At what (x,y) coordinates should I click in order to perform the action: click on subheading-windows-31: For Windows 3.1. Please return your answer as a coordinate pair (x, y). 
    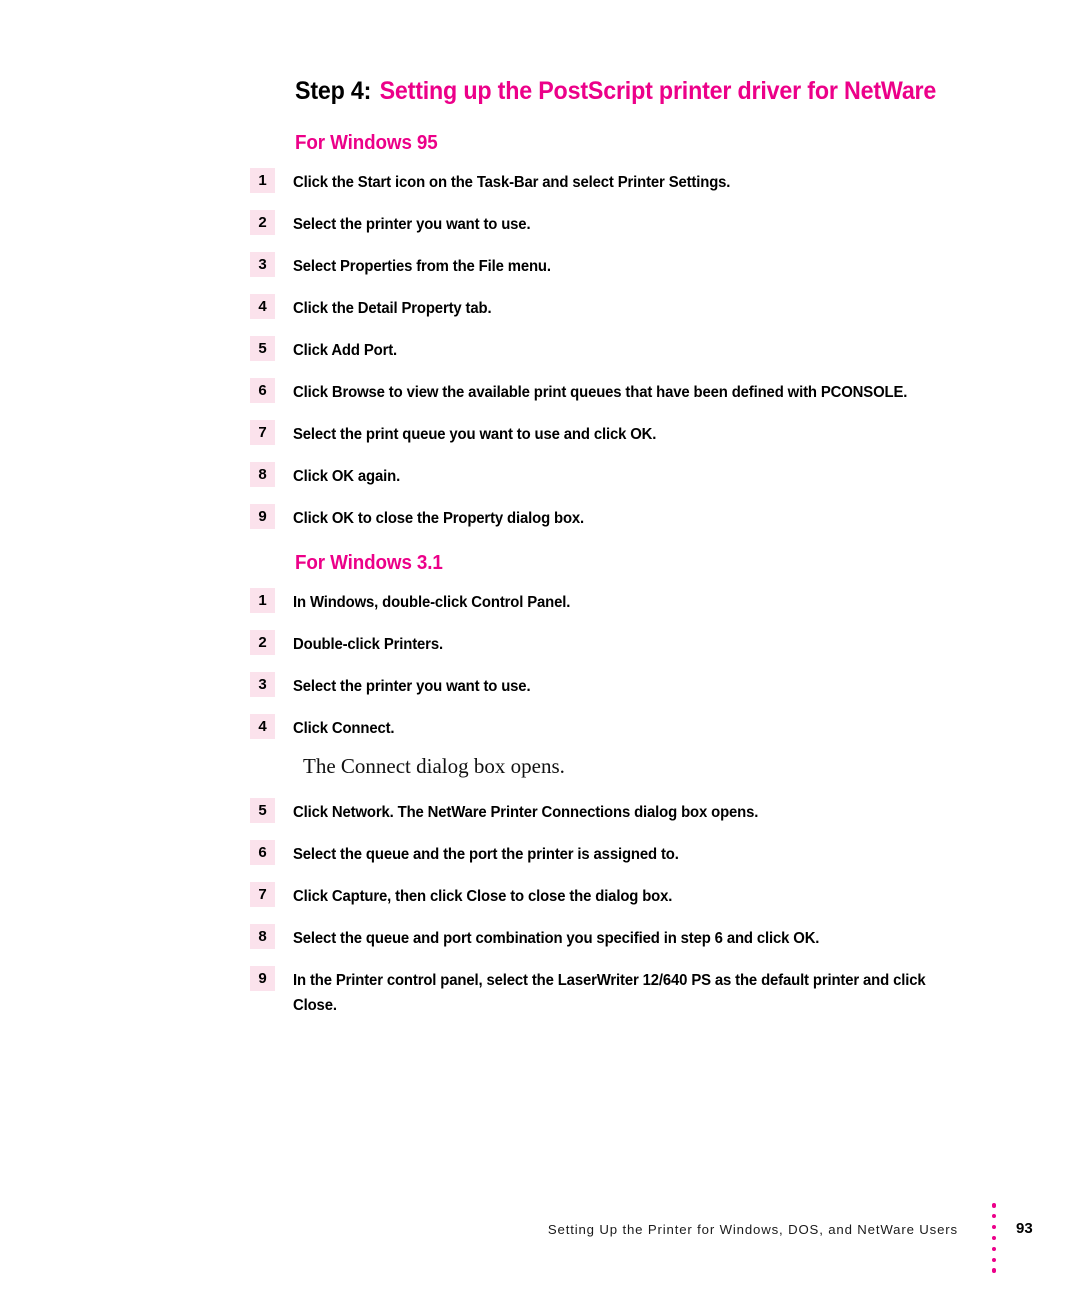
    Looking at the image, I should click on (369, 563).